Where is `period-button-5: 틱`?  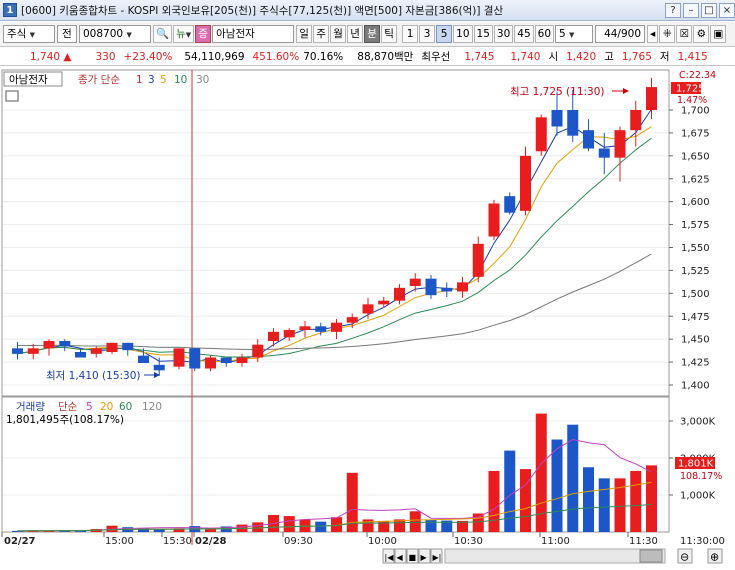
period-button-5: 틱 is located at coordinates (389, 34).